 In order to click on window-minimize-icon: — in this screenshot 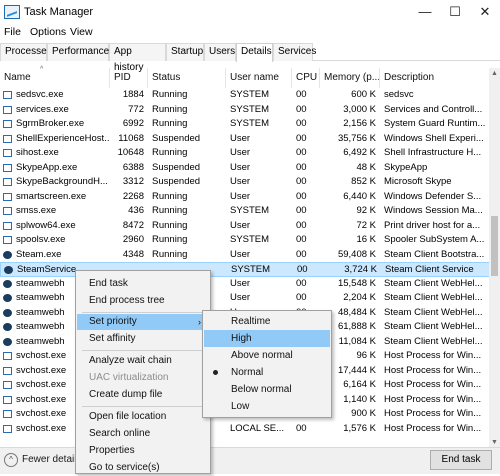, I will do `click(425, 12)`.